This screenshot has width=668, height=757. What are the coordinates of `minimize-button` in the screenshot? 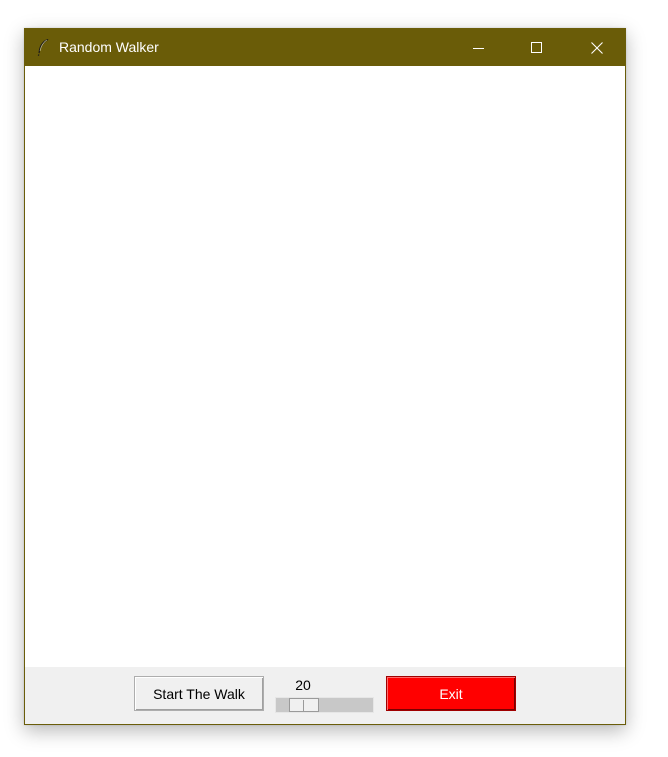 It's located at (479, 47).